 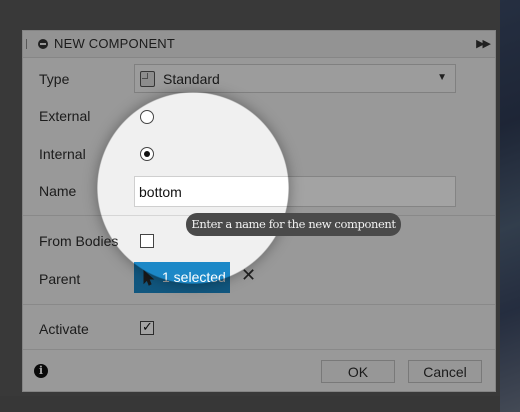 What do you see at coordinates (248, 275) in the screenshot?
I see `close-icon: ✕` at bounding box center [248, 275].